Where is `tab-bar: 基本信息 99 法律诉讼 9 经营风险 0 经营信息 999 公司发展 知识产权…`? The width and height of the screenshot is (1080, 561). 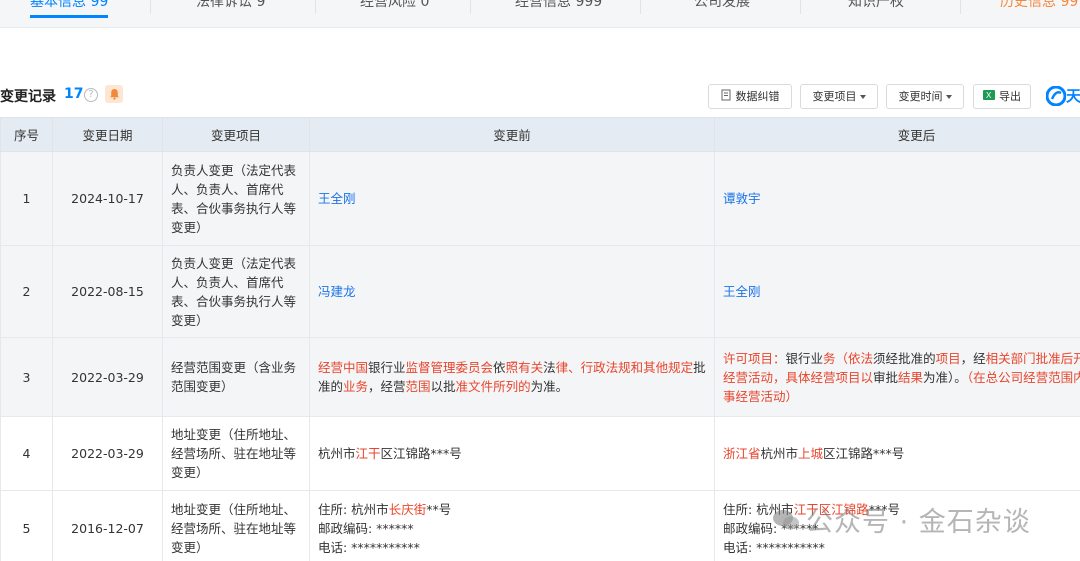 tab-bar: 基本信息 99 法律诉讼 9 经营风险 0 经营信息 999 公司发展 知识产权… is located at coordinates (540, 14).